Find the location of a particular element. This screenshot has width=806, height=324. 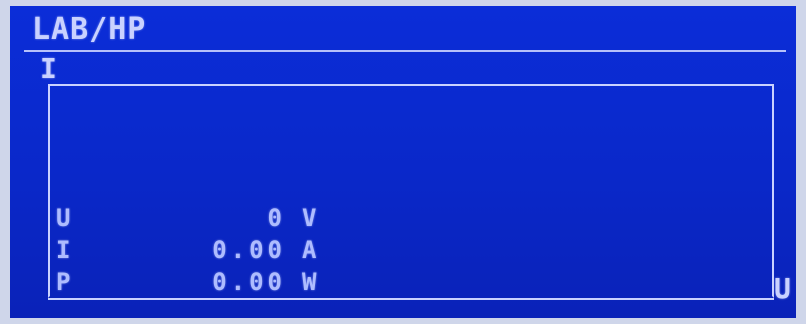

title-underline is located at coordinates (405, 51).